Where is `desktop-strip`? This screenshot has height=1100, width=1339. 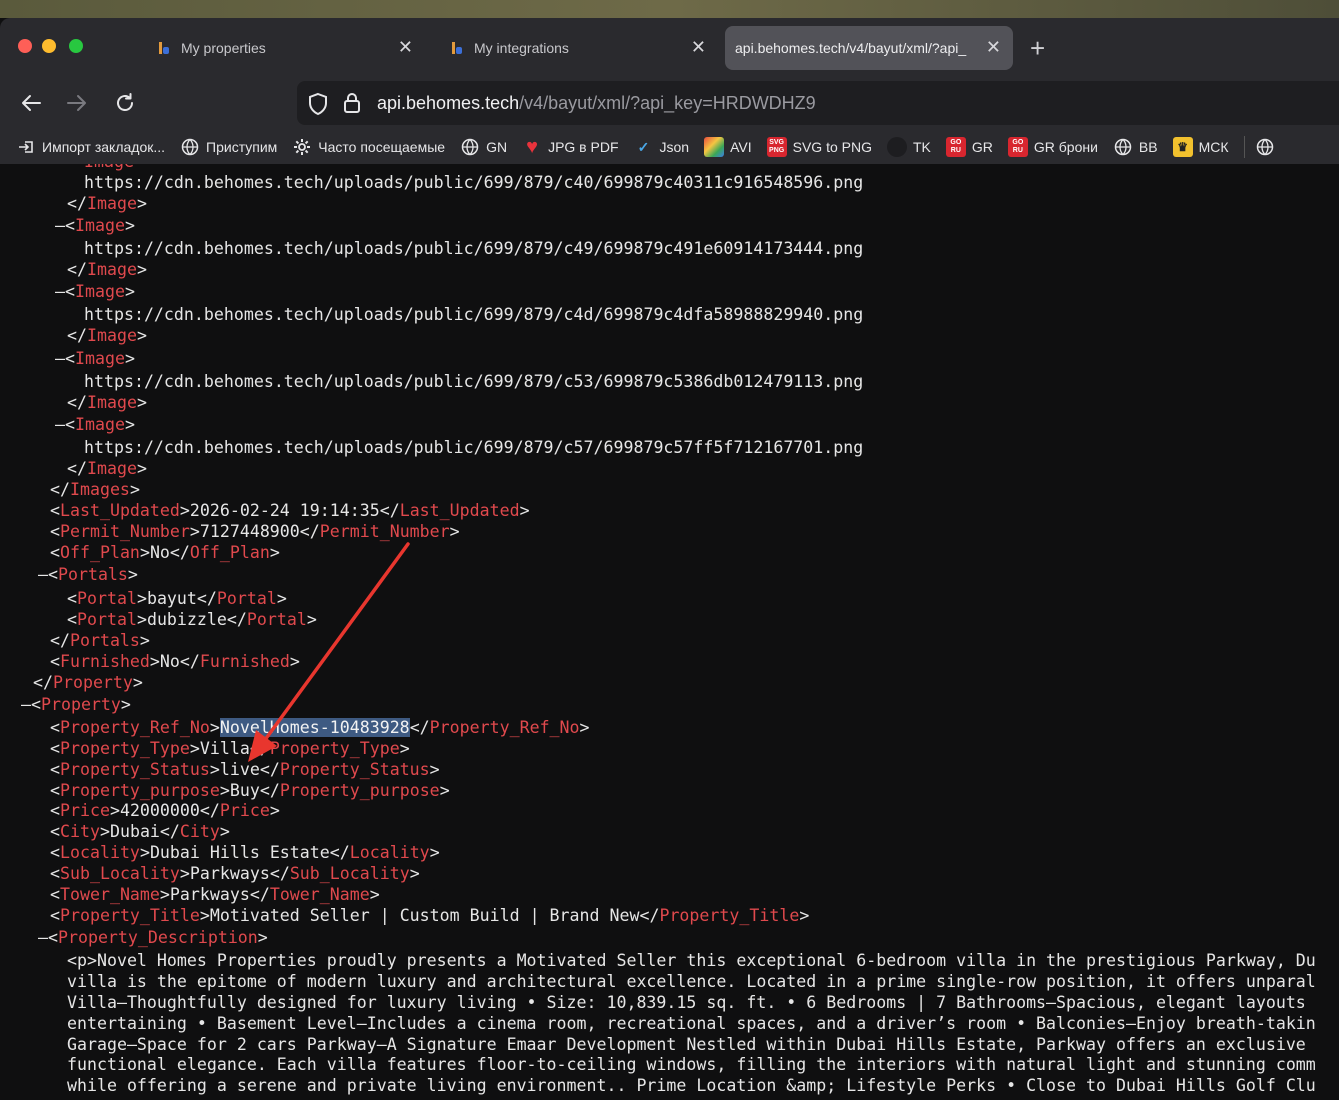 desktop-strip is located at coordinates (669, 9).